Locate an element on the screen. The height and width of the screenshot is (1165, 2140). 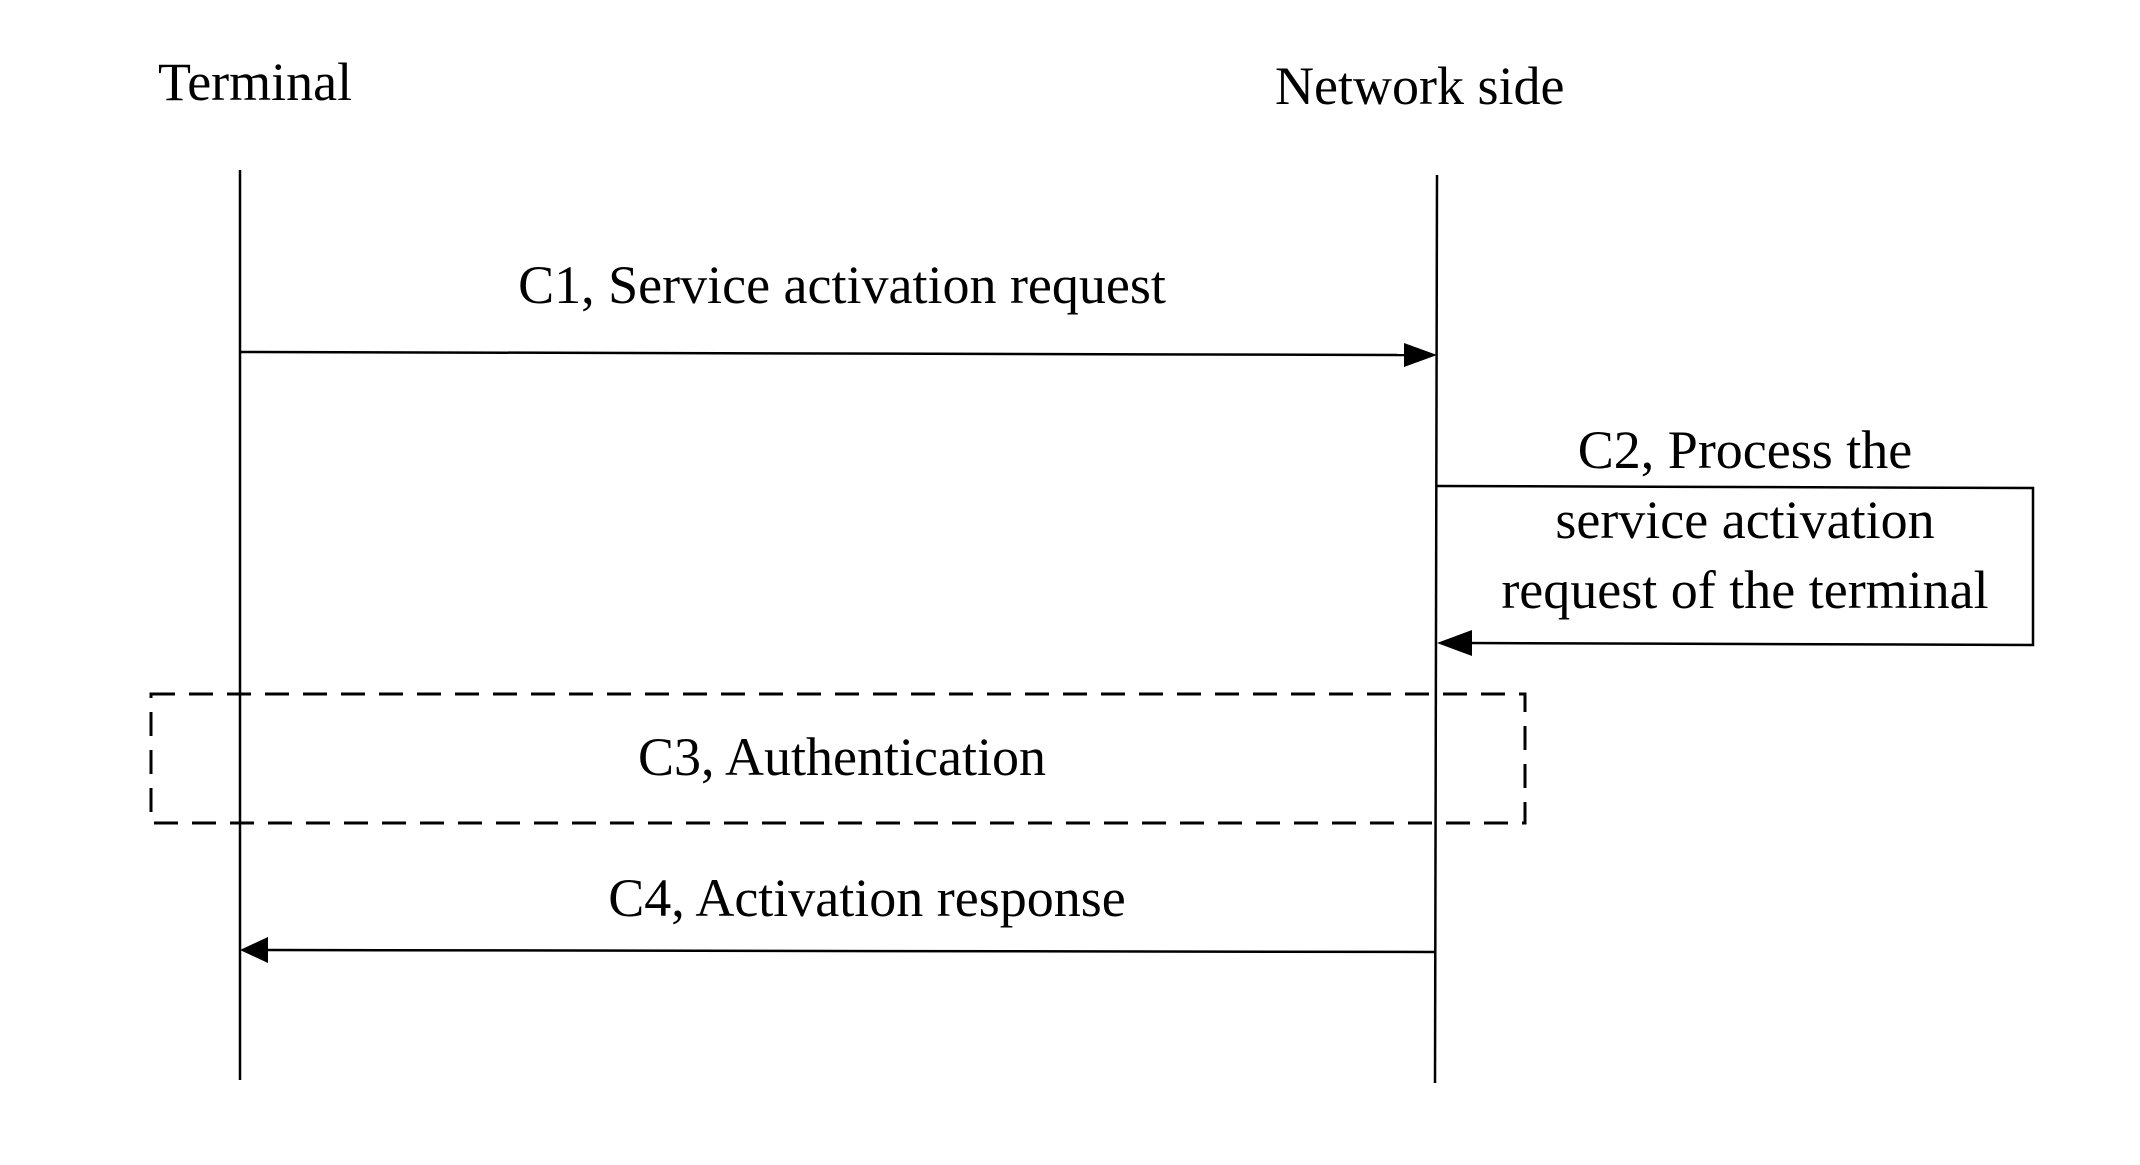
interaction-block-c3: C3, Authentication is located at coordinates (838, 758).